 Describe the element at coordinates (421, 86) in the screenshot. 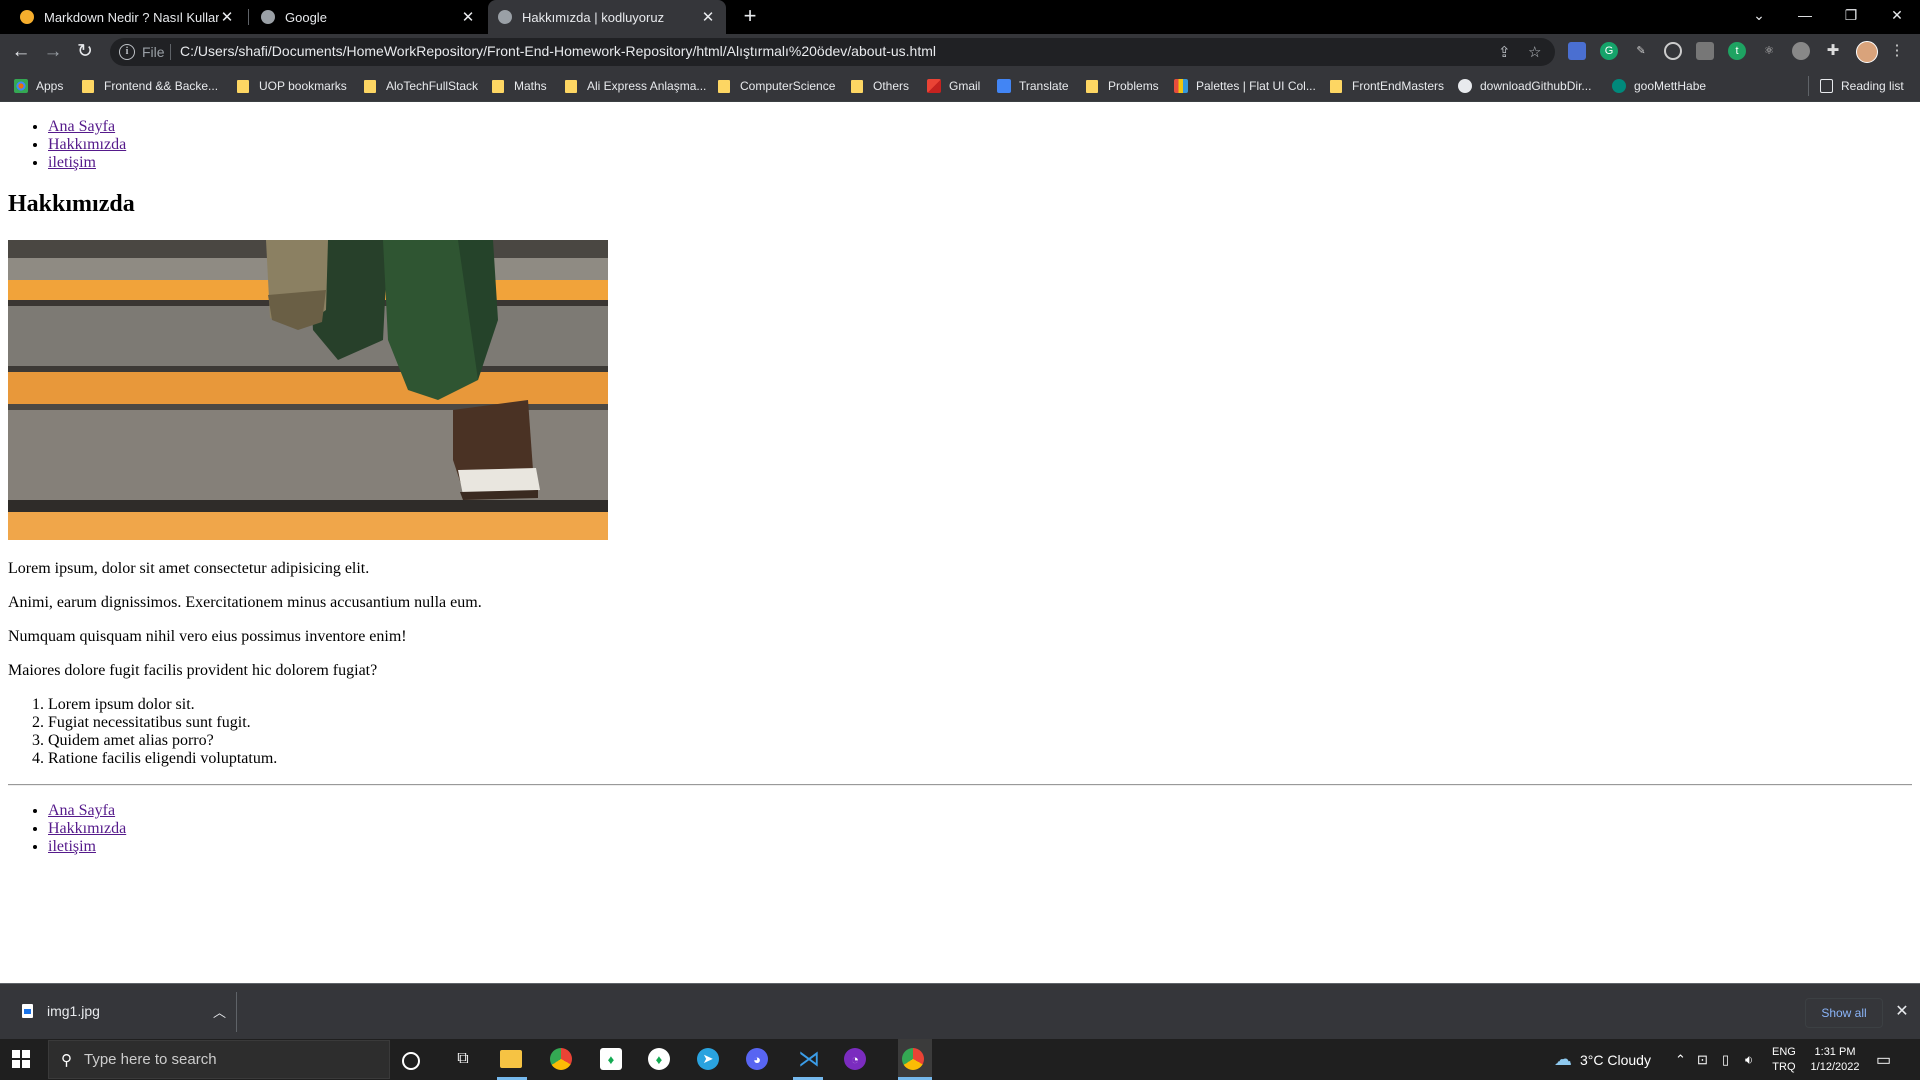

I see `bookmark-folder-alotech: AloTechFullStack` at that location.